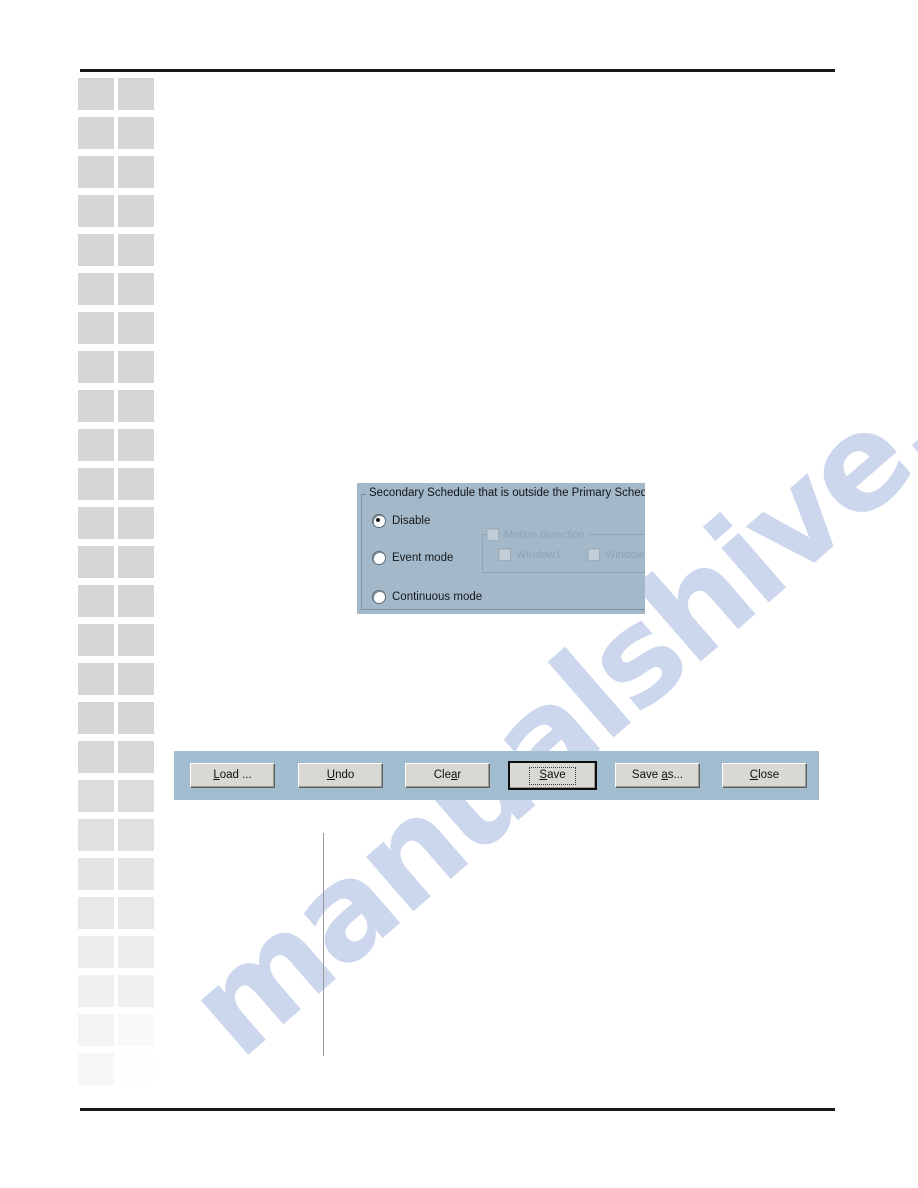 The height and width of the screenshot is (1188, 918). What do you see at coordinates (492, 534) in the screenshot?
I see `checkbox-indicator-motion-detection` at bounding box center [492, 534].